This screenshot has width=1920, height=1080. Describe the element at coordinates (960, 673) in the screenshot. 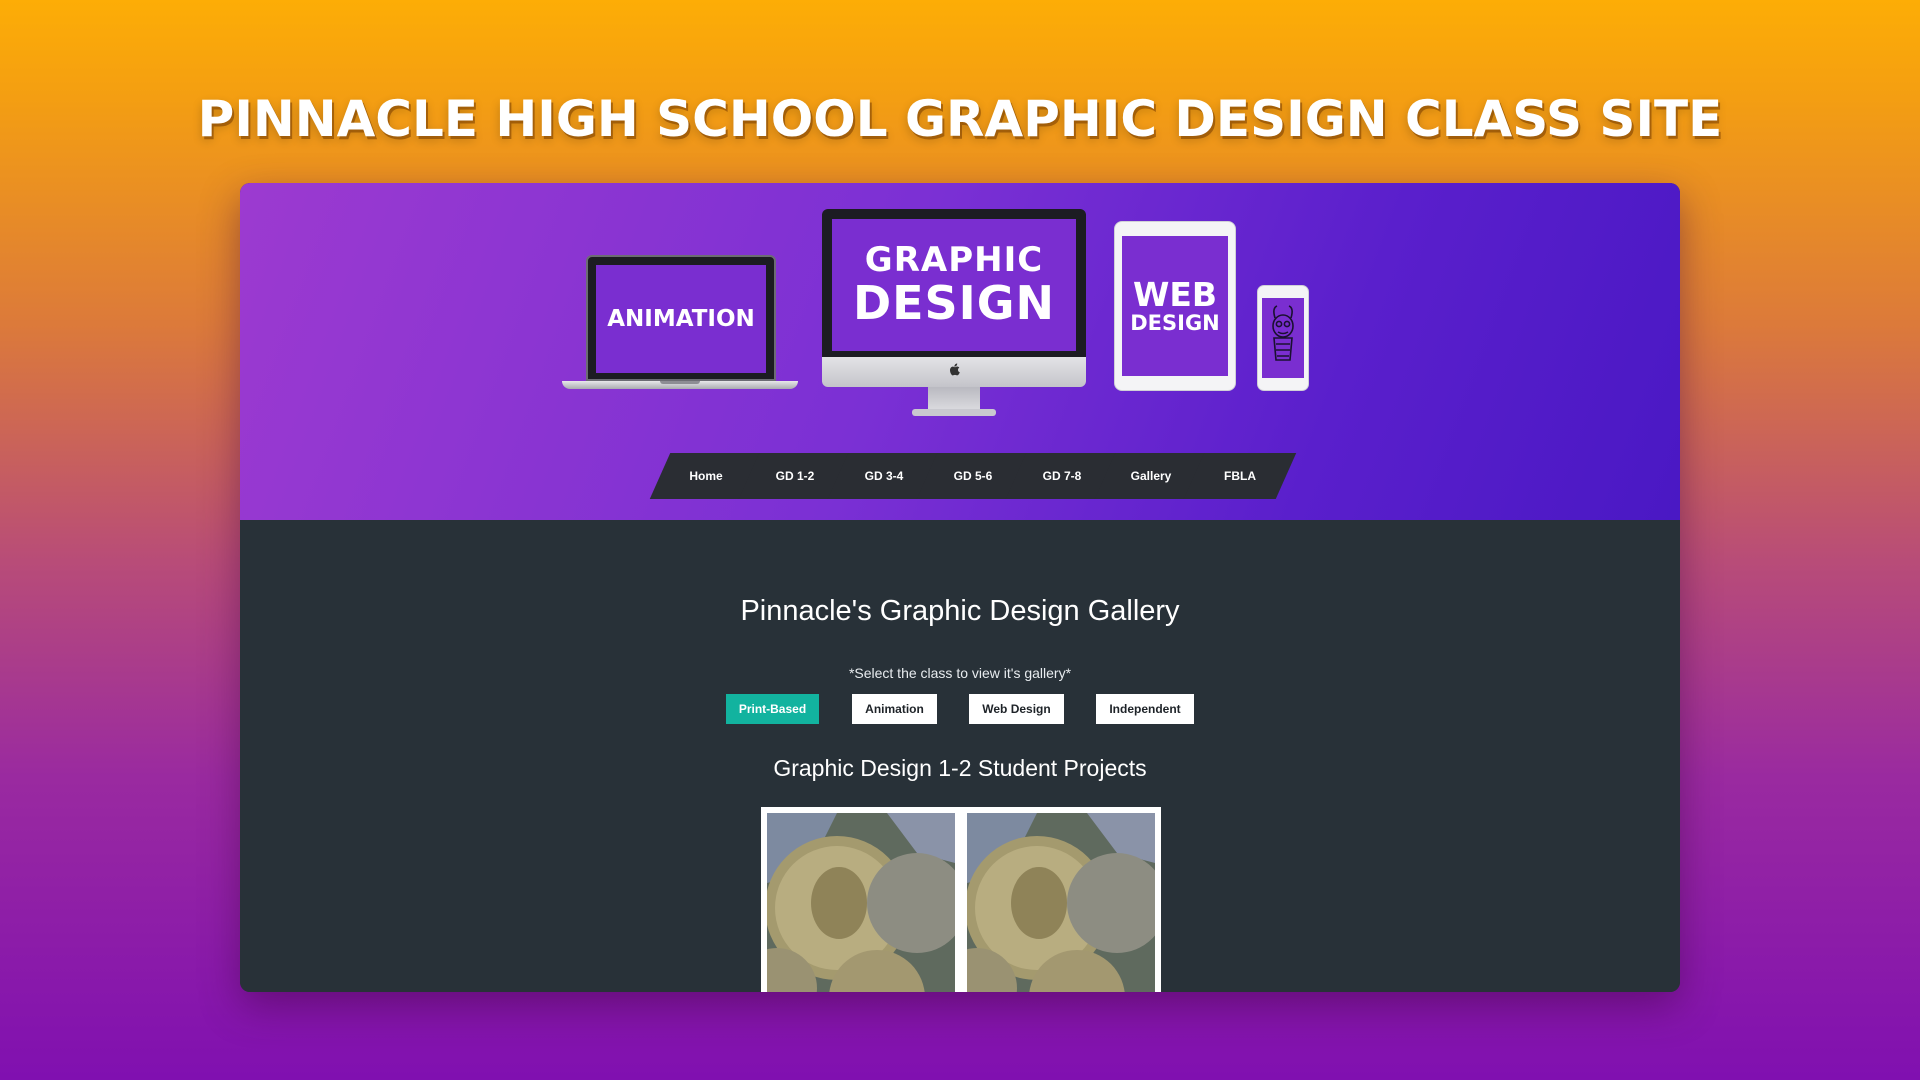

I see `gallery-hint: *Select the class to view it's gallery*` at that location.